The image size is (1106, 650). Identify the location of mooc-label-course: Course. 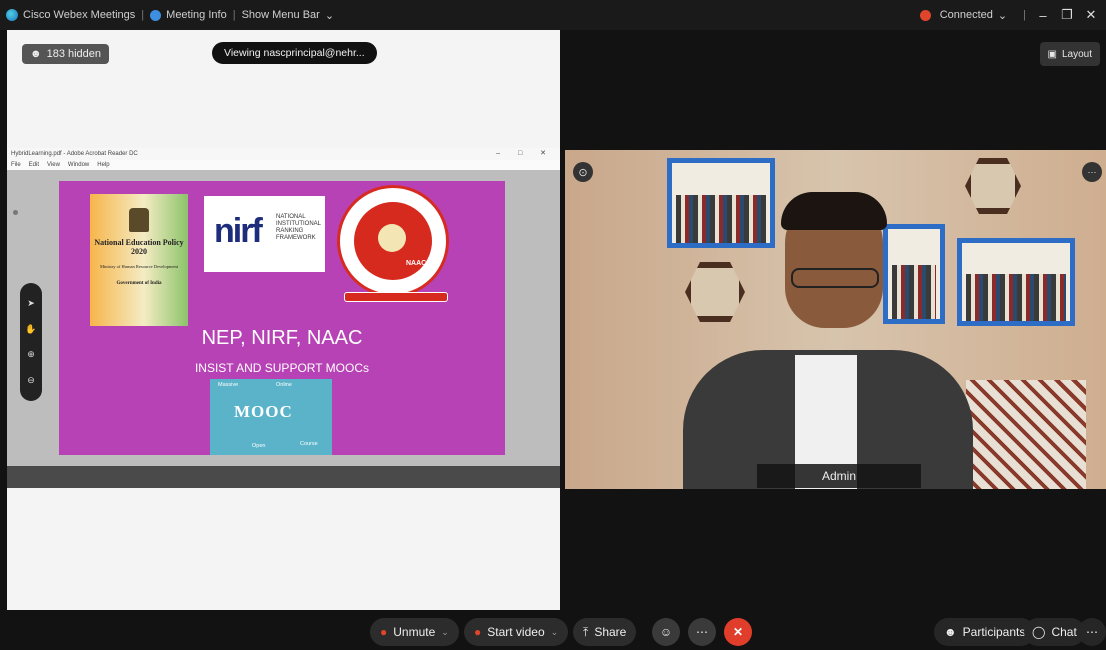
(309, 444).